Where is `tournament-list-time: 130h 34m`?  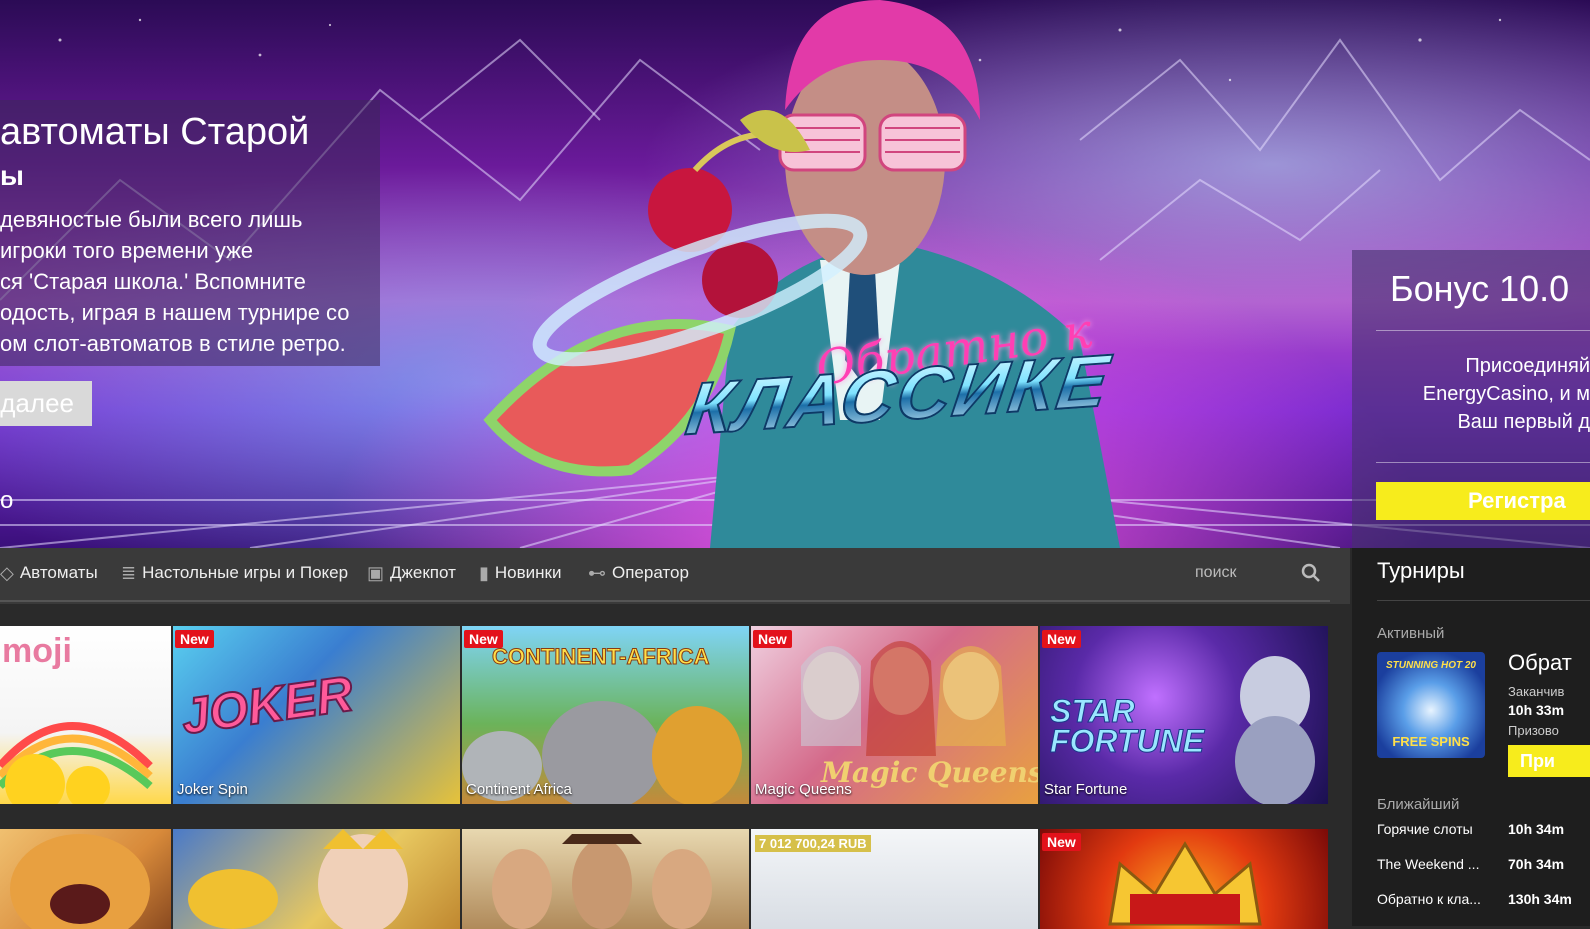 tournament-list-time: 130h 34m is located at coordinates (1540, 899).